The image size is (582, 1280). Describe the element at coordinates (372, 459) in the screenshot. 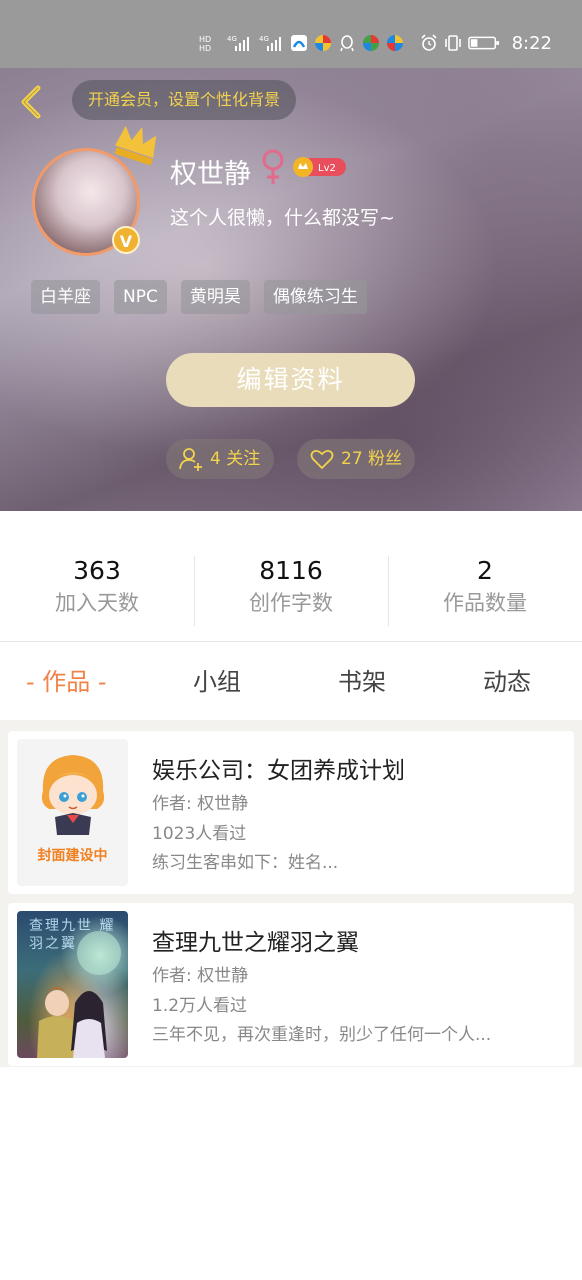

I see `fans-count: 27 粉丝` at that location.